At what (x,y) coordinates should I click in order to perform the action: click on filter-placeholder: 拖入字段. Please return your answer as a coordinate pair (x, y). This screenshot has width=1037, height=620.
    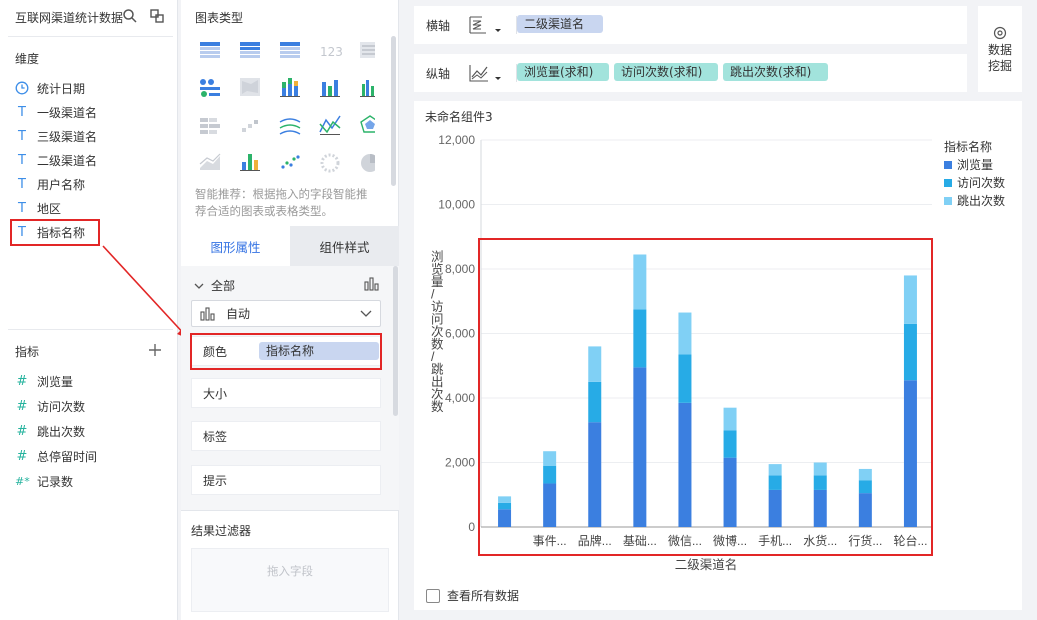
    Looking at the image, I should click on (290, 571).